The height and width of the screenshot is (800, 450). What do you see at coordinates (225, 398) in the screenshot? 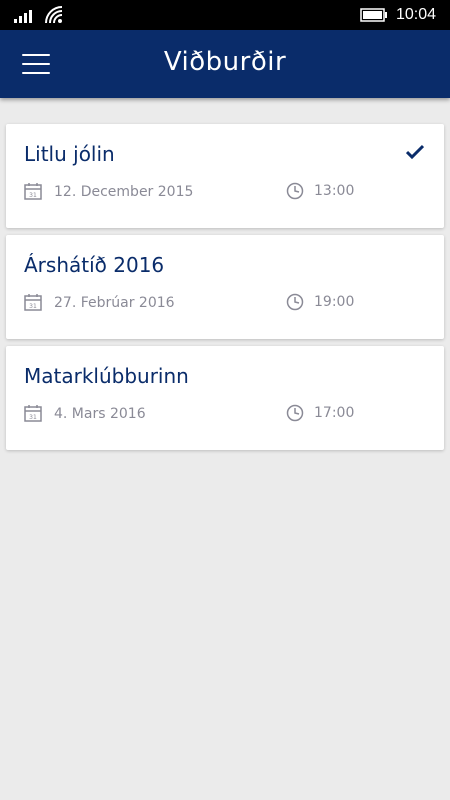
I see `event-card: Matarklúbburinn 31 4. Mars 2016 17:00` at bounding box center [225, 398].